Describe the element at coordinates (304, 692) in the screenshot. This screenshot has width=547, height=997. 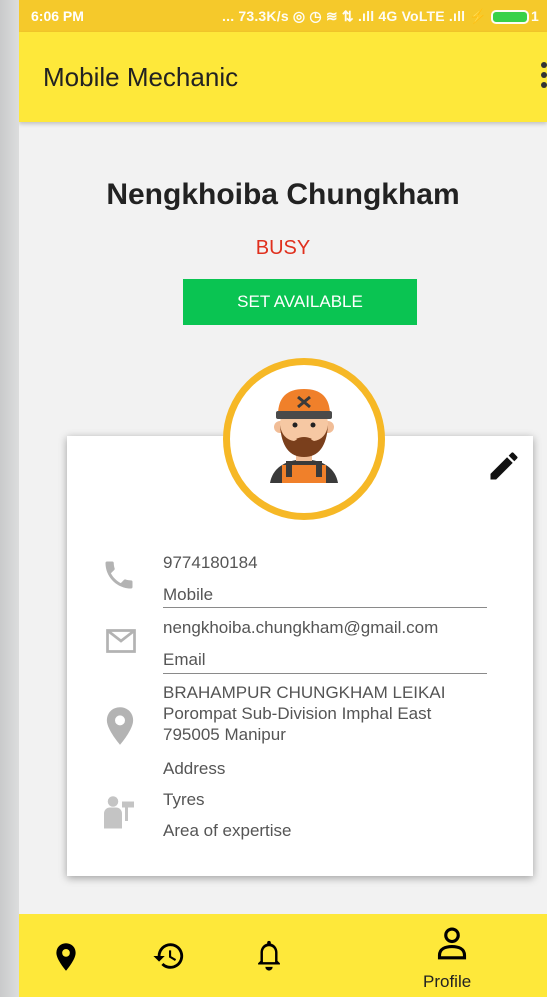
I see `address-line-1: BRAHAMPUR CHUNGKHAM LEIKAI` at that location.